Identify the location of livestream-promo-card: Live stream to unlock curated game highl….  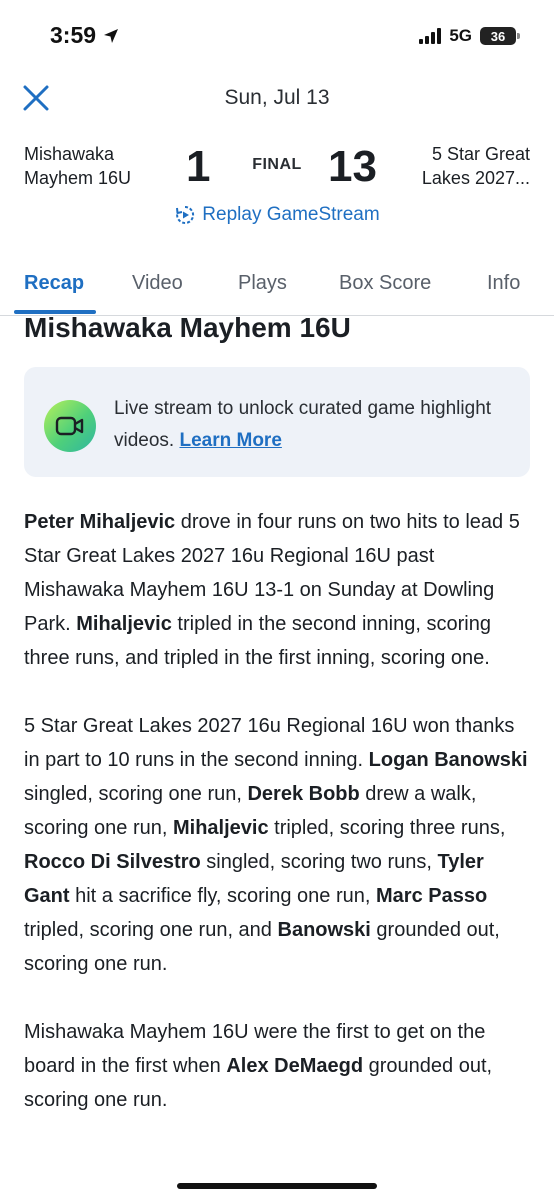
(277, 422).